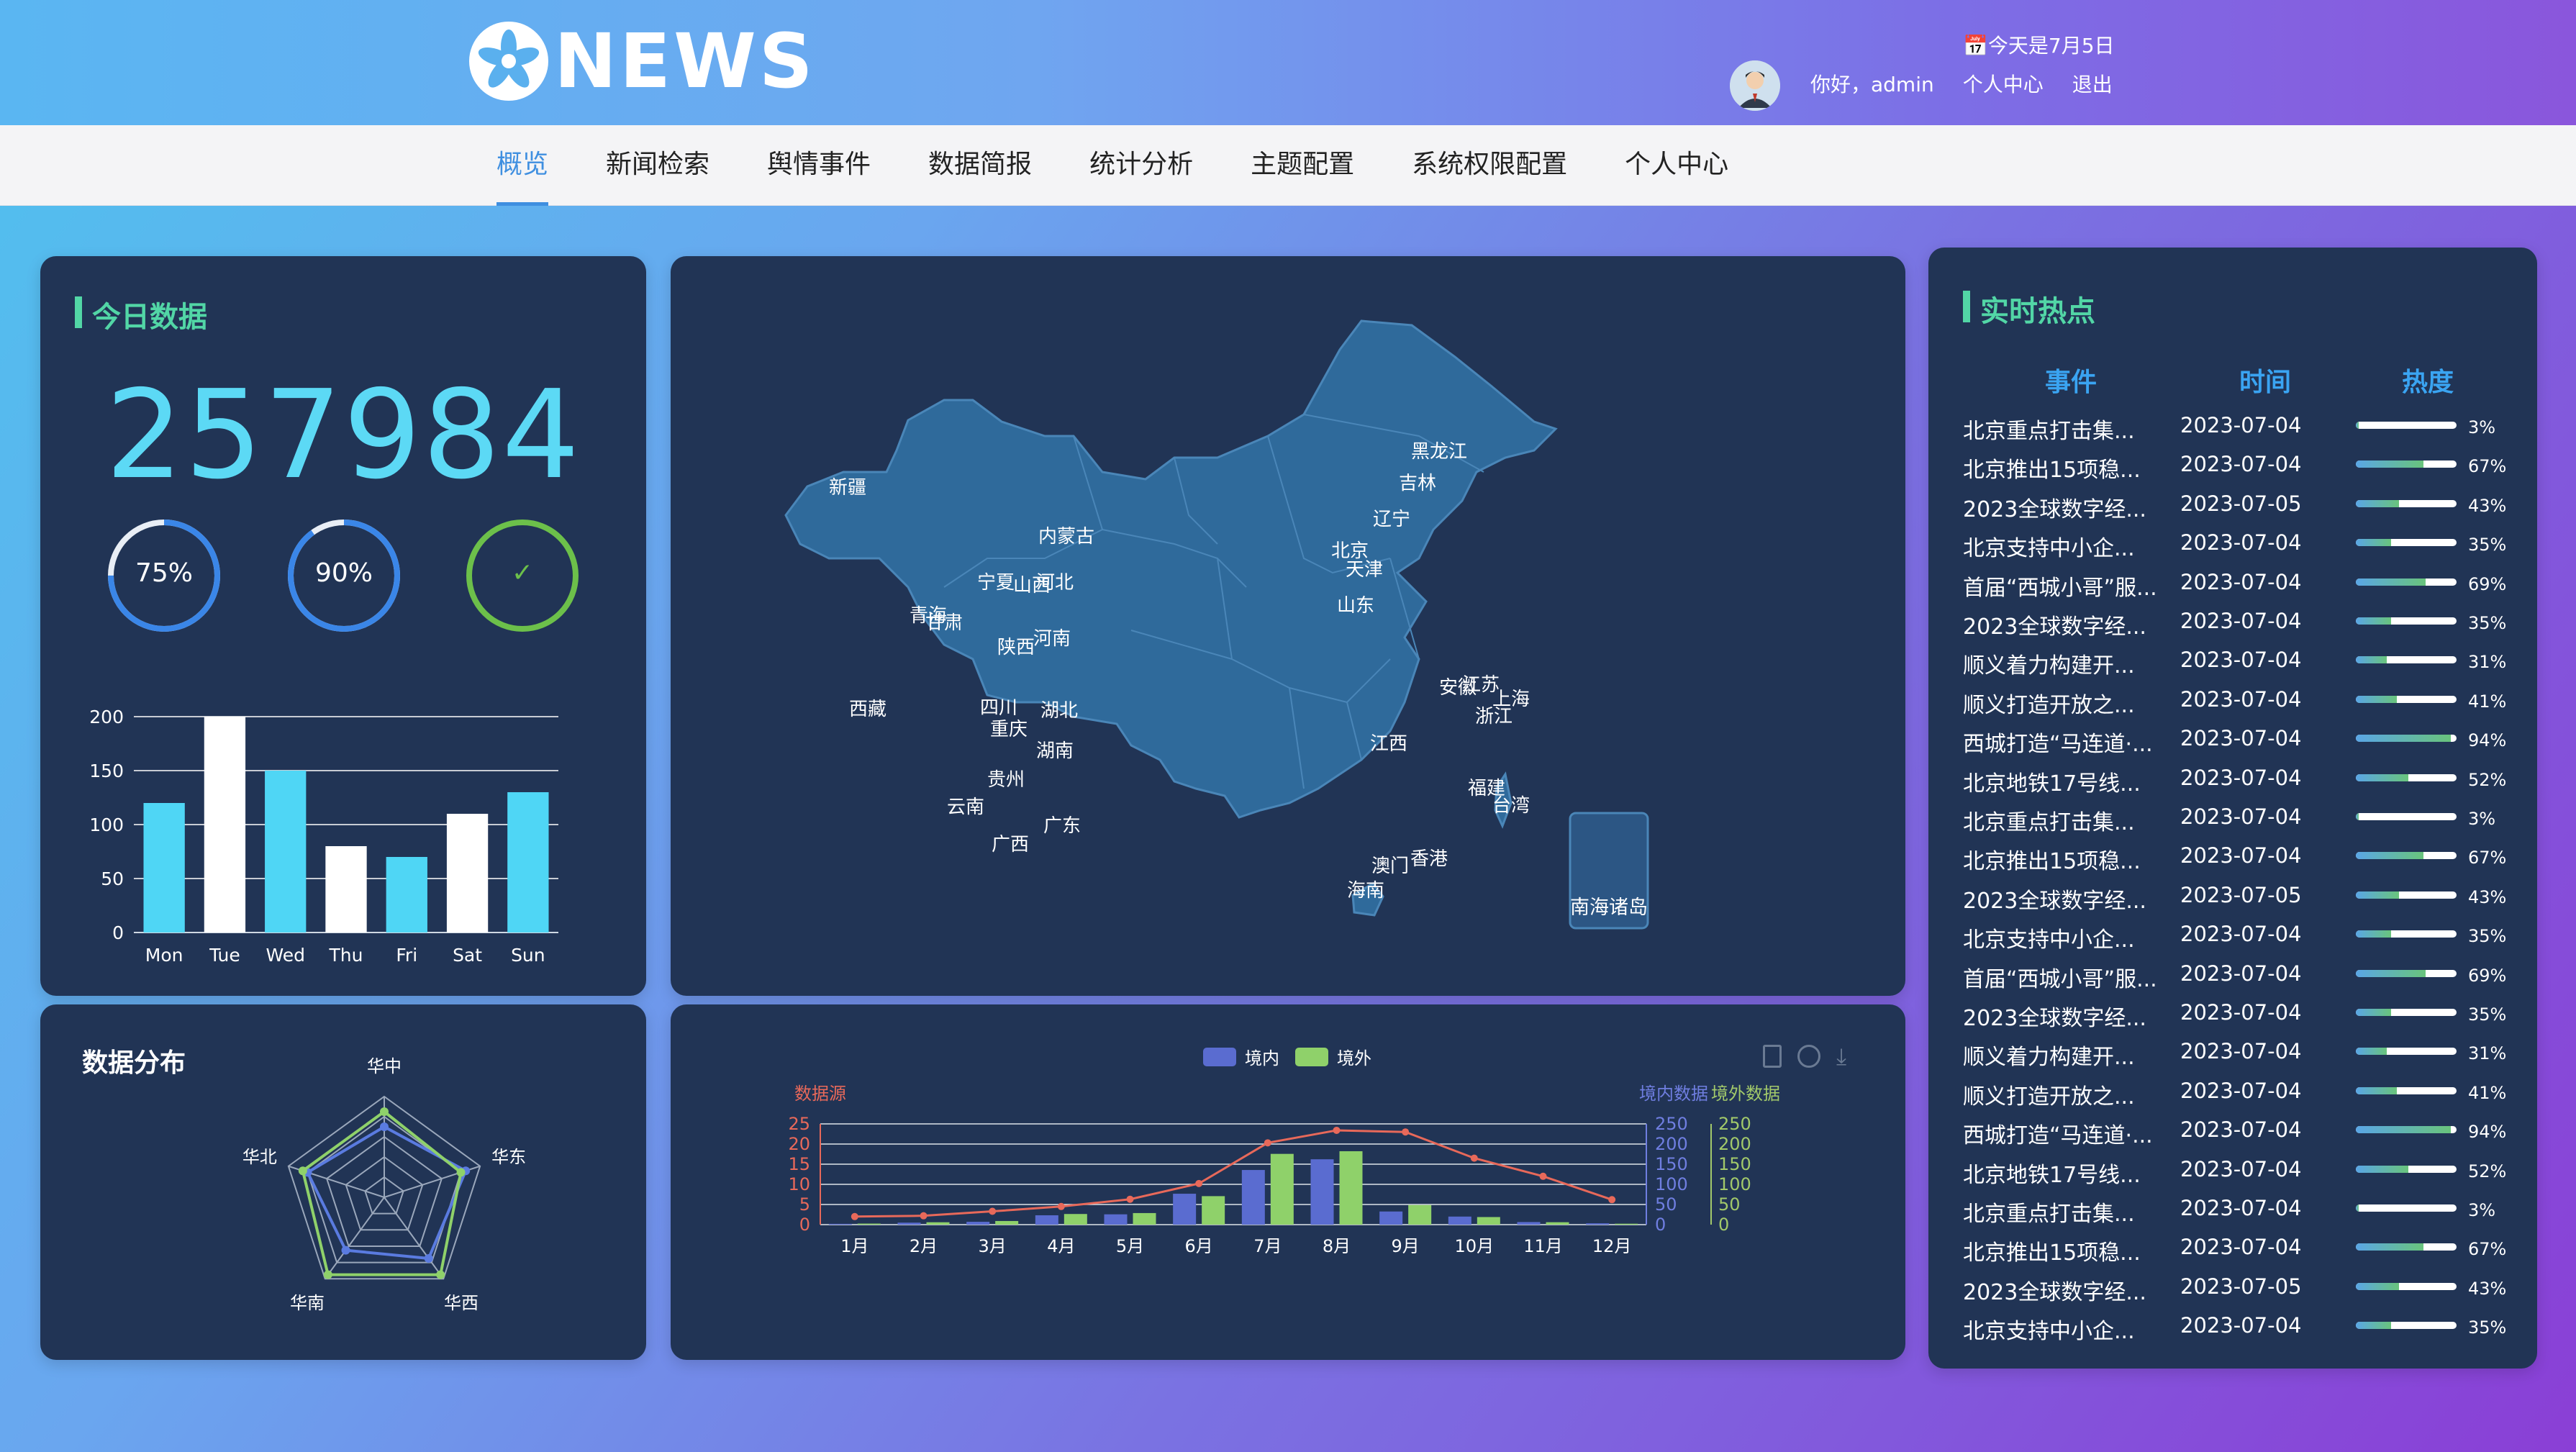  I want to click on province-label: 甘肃, so click(944, 623).